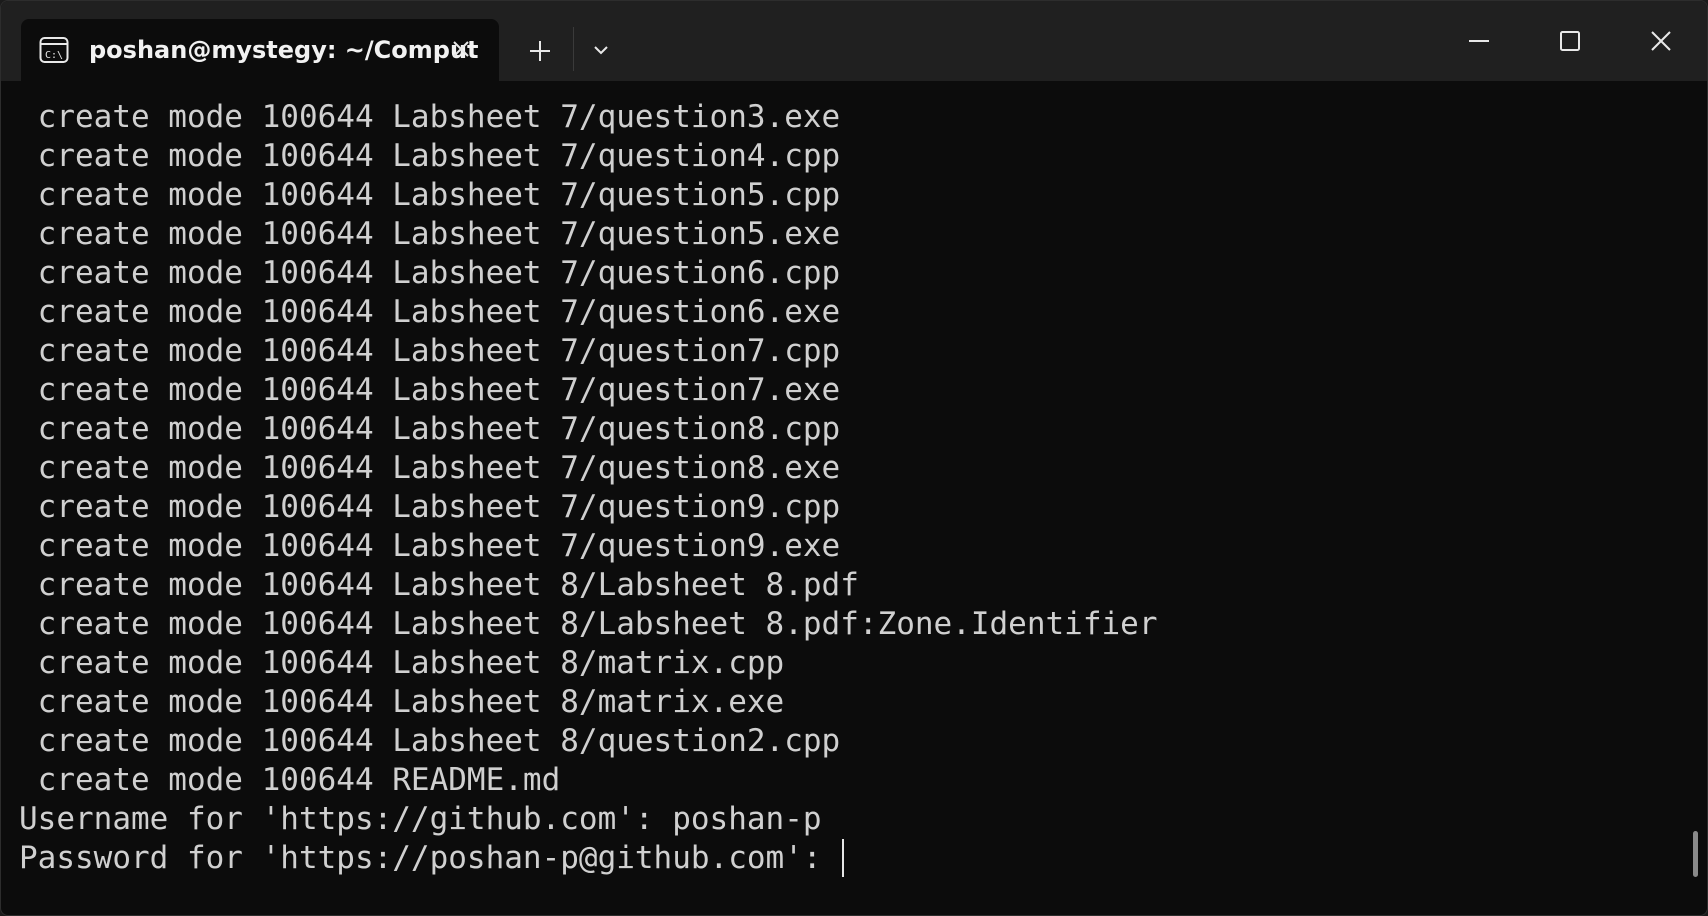 The width and height of the screenshot is (1708, 916). What do you see at coordinates (54, 55) in the screenshot?
I see `svg-text: C:\` at bounding box center [54, 55].